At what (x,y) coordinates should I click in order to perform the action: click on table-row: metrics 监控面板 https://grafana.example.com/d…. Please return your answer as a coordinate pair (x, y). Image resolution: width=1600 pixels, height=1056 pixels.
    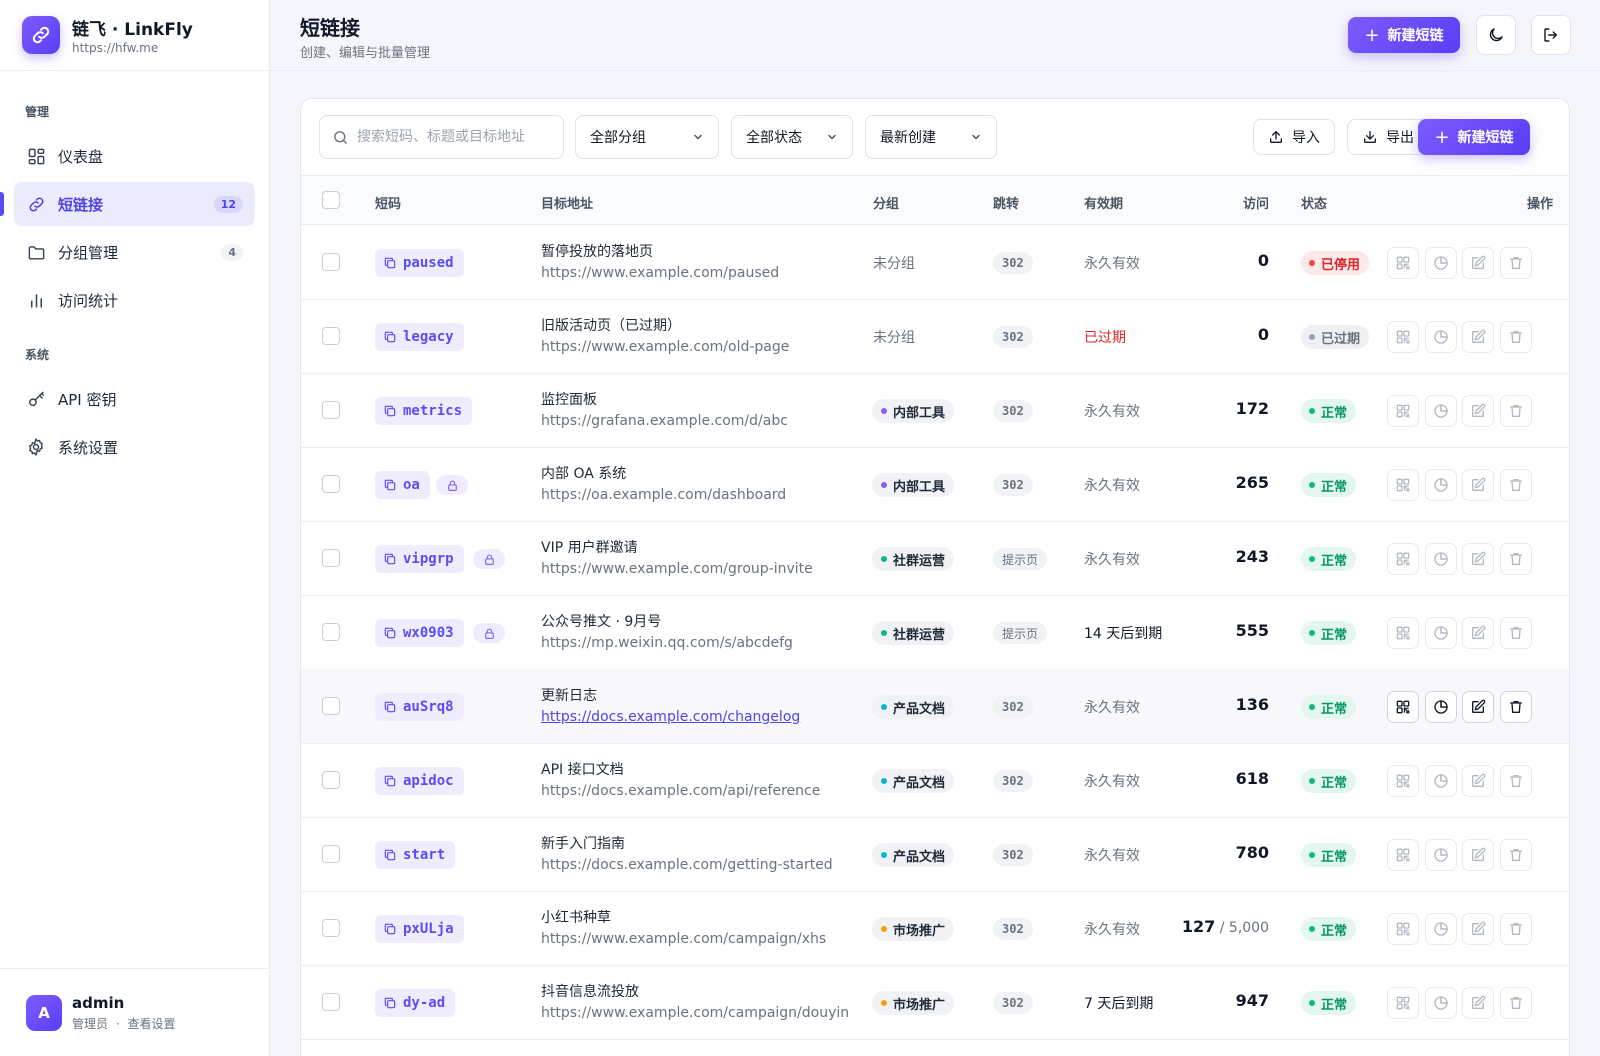
    Looking at the image, I should click on (935, 410).